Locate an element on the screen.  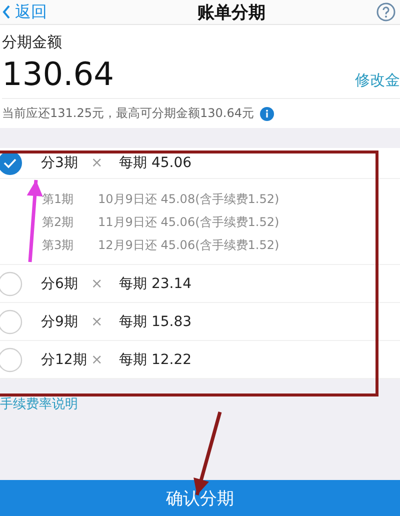
installment-number: 第2期 is located at coordinates (58, 222).